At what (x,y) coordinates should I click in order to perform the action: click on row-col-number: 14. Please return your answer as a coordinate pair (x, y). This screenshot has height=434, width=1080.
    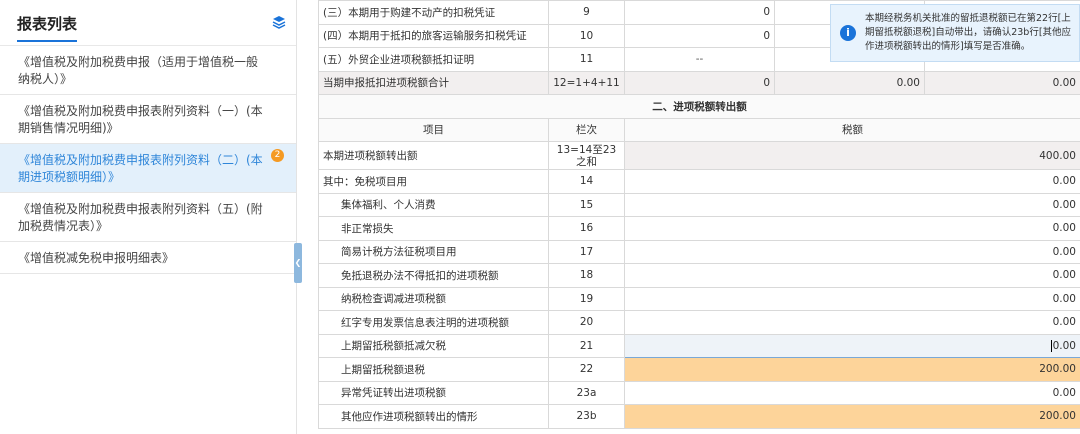
    Looking at the image, I should click on (586, 181).